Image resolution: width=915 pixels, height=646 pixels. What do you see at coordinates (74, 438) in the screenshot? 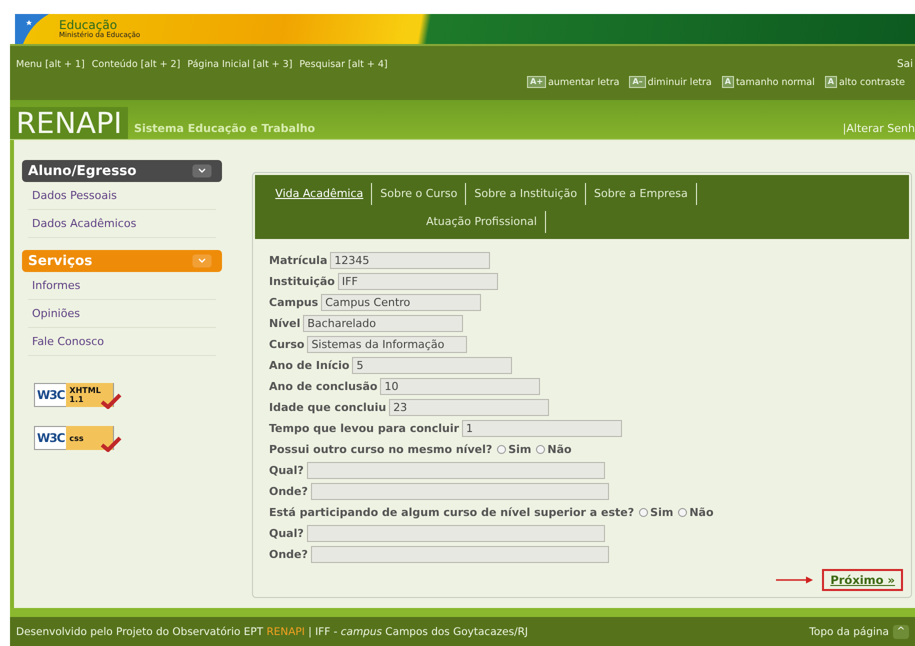
I see `validator-badge: W3C css` at bounding box center [74, 438].